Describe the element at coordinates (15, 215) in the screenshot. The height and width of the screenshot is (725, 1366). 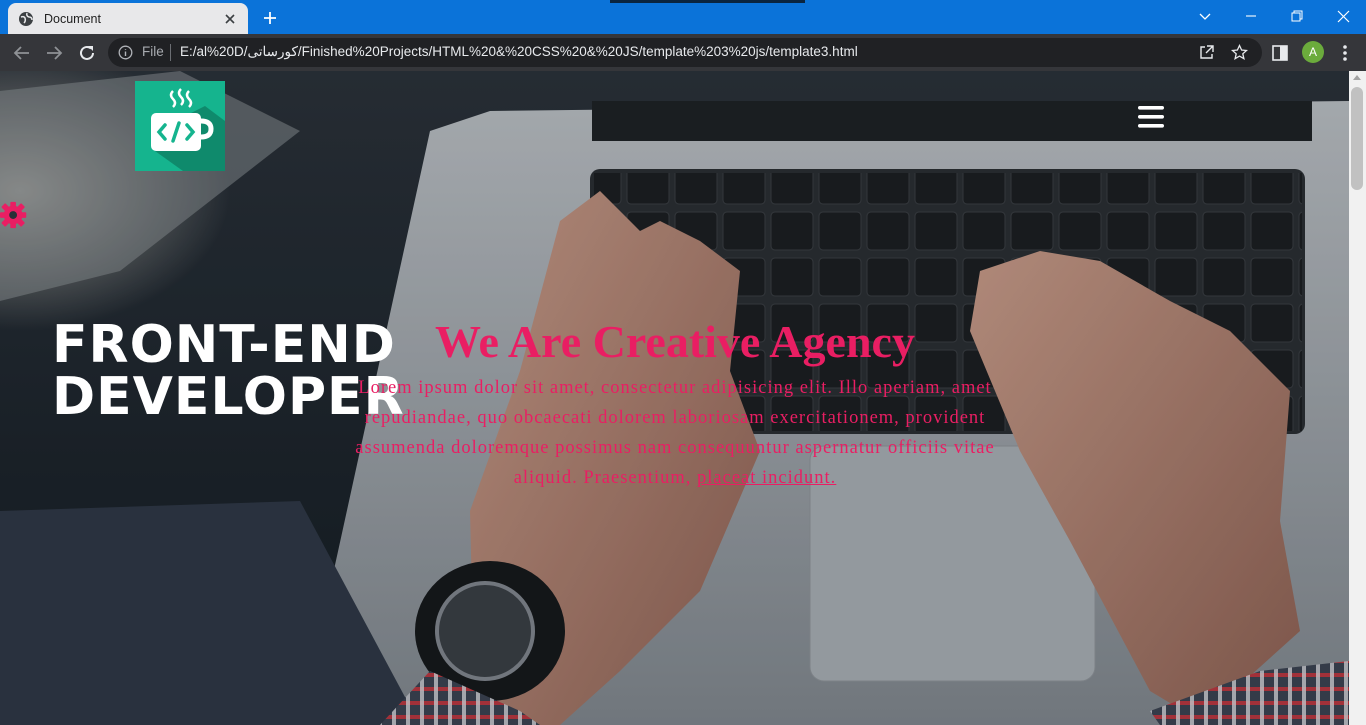
I see `gear-icon` at that location.